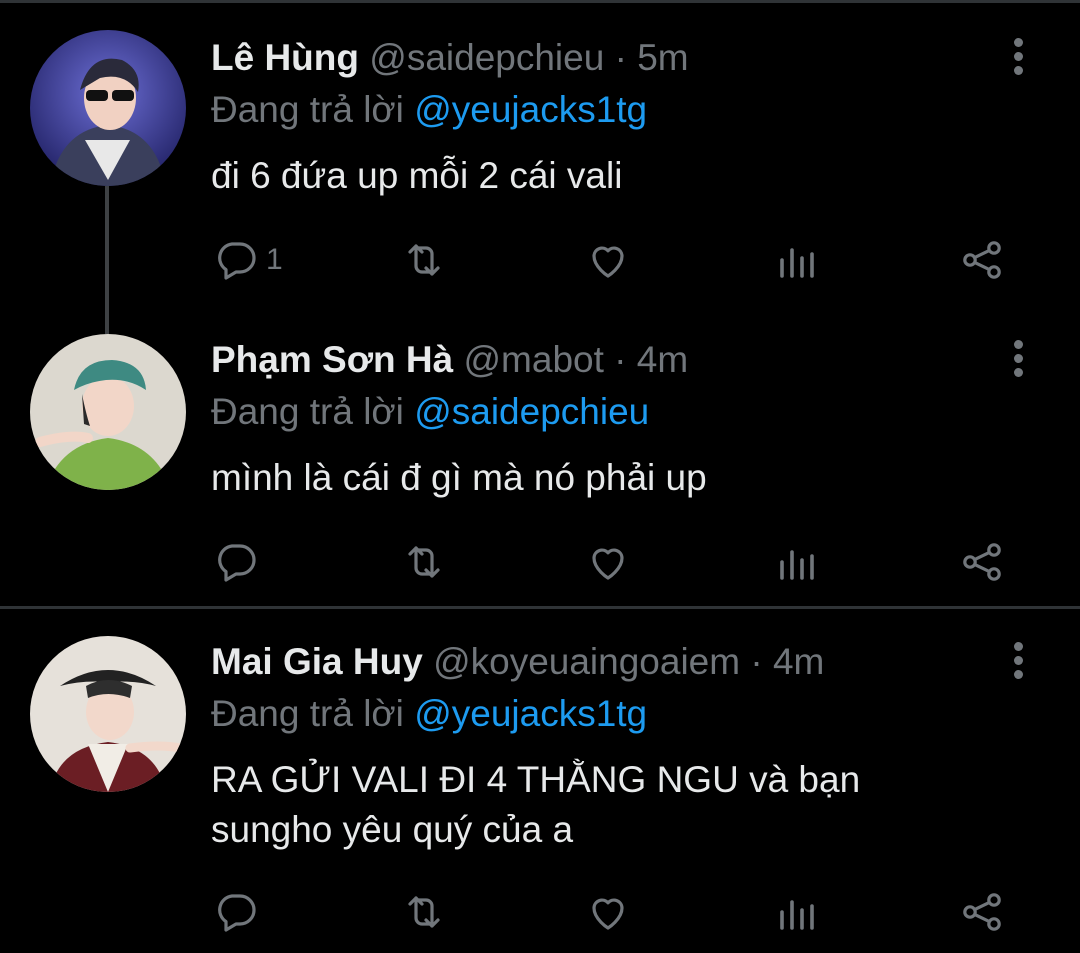 The image size is (1080, 953). I want to click on author-name: Lê Hùng, so click(285, 57).